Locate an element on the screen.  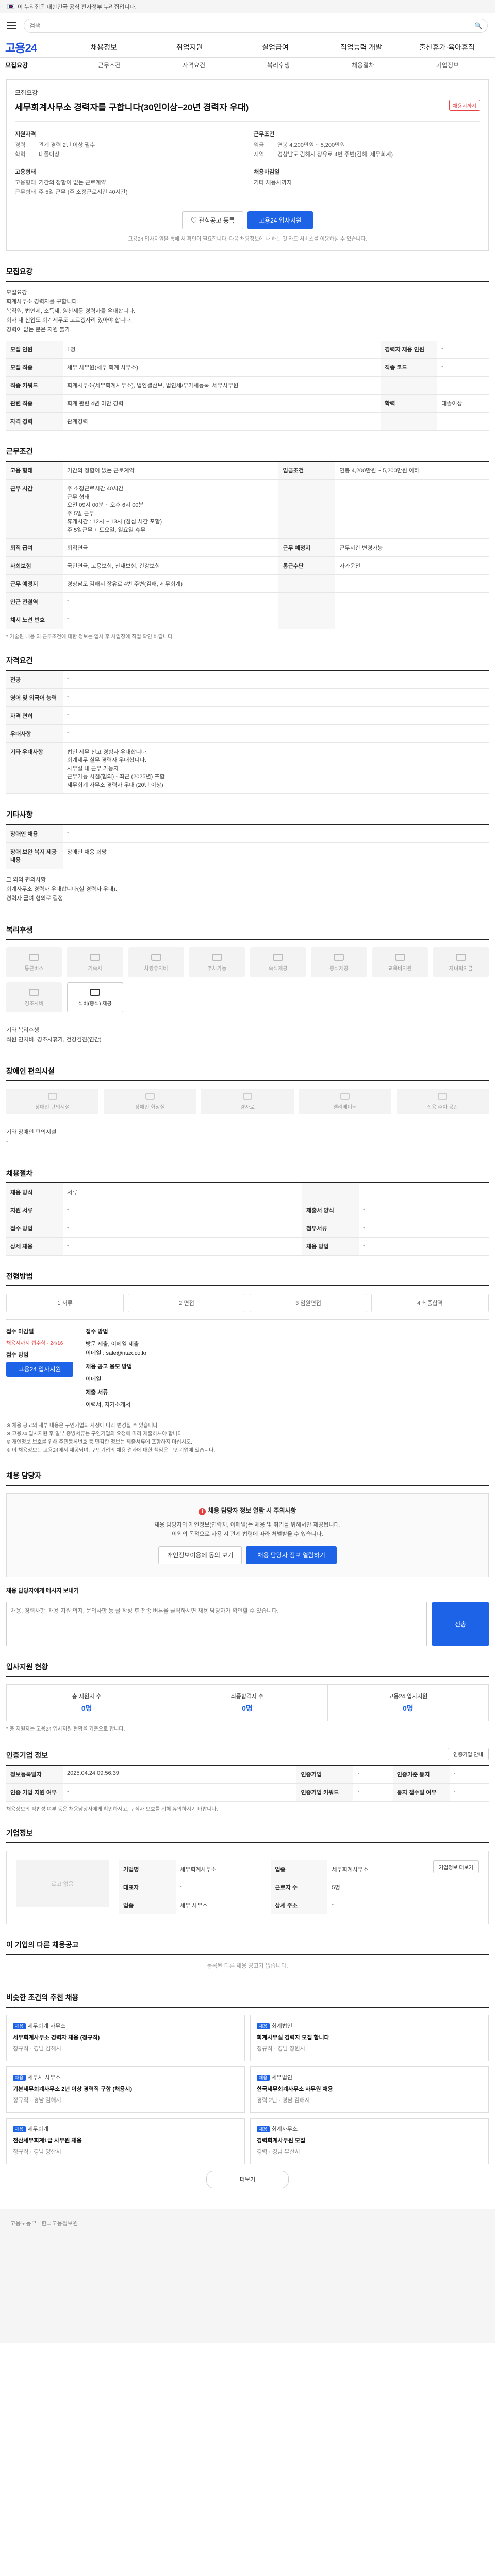
table-row: 관련 직종 회계 관련 4년 미만 경력 학력 대졸이상 is located at coordinates (247, 403).